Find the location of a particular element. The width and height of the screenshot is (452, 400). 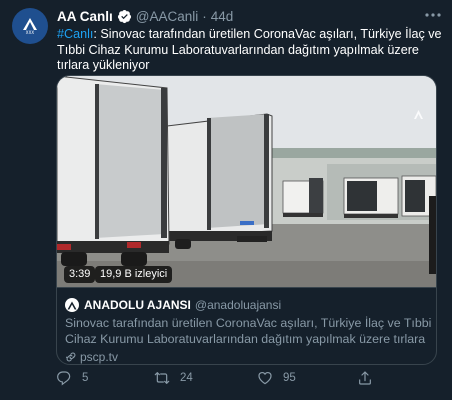

like-count: 95 is located at coordinates (289, 378).